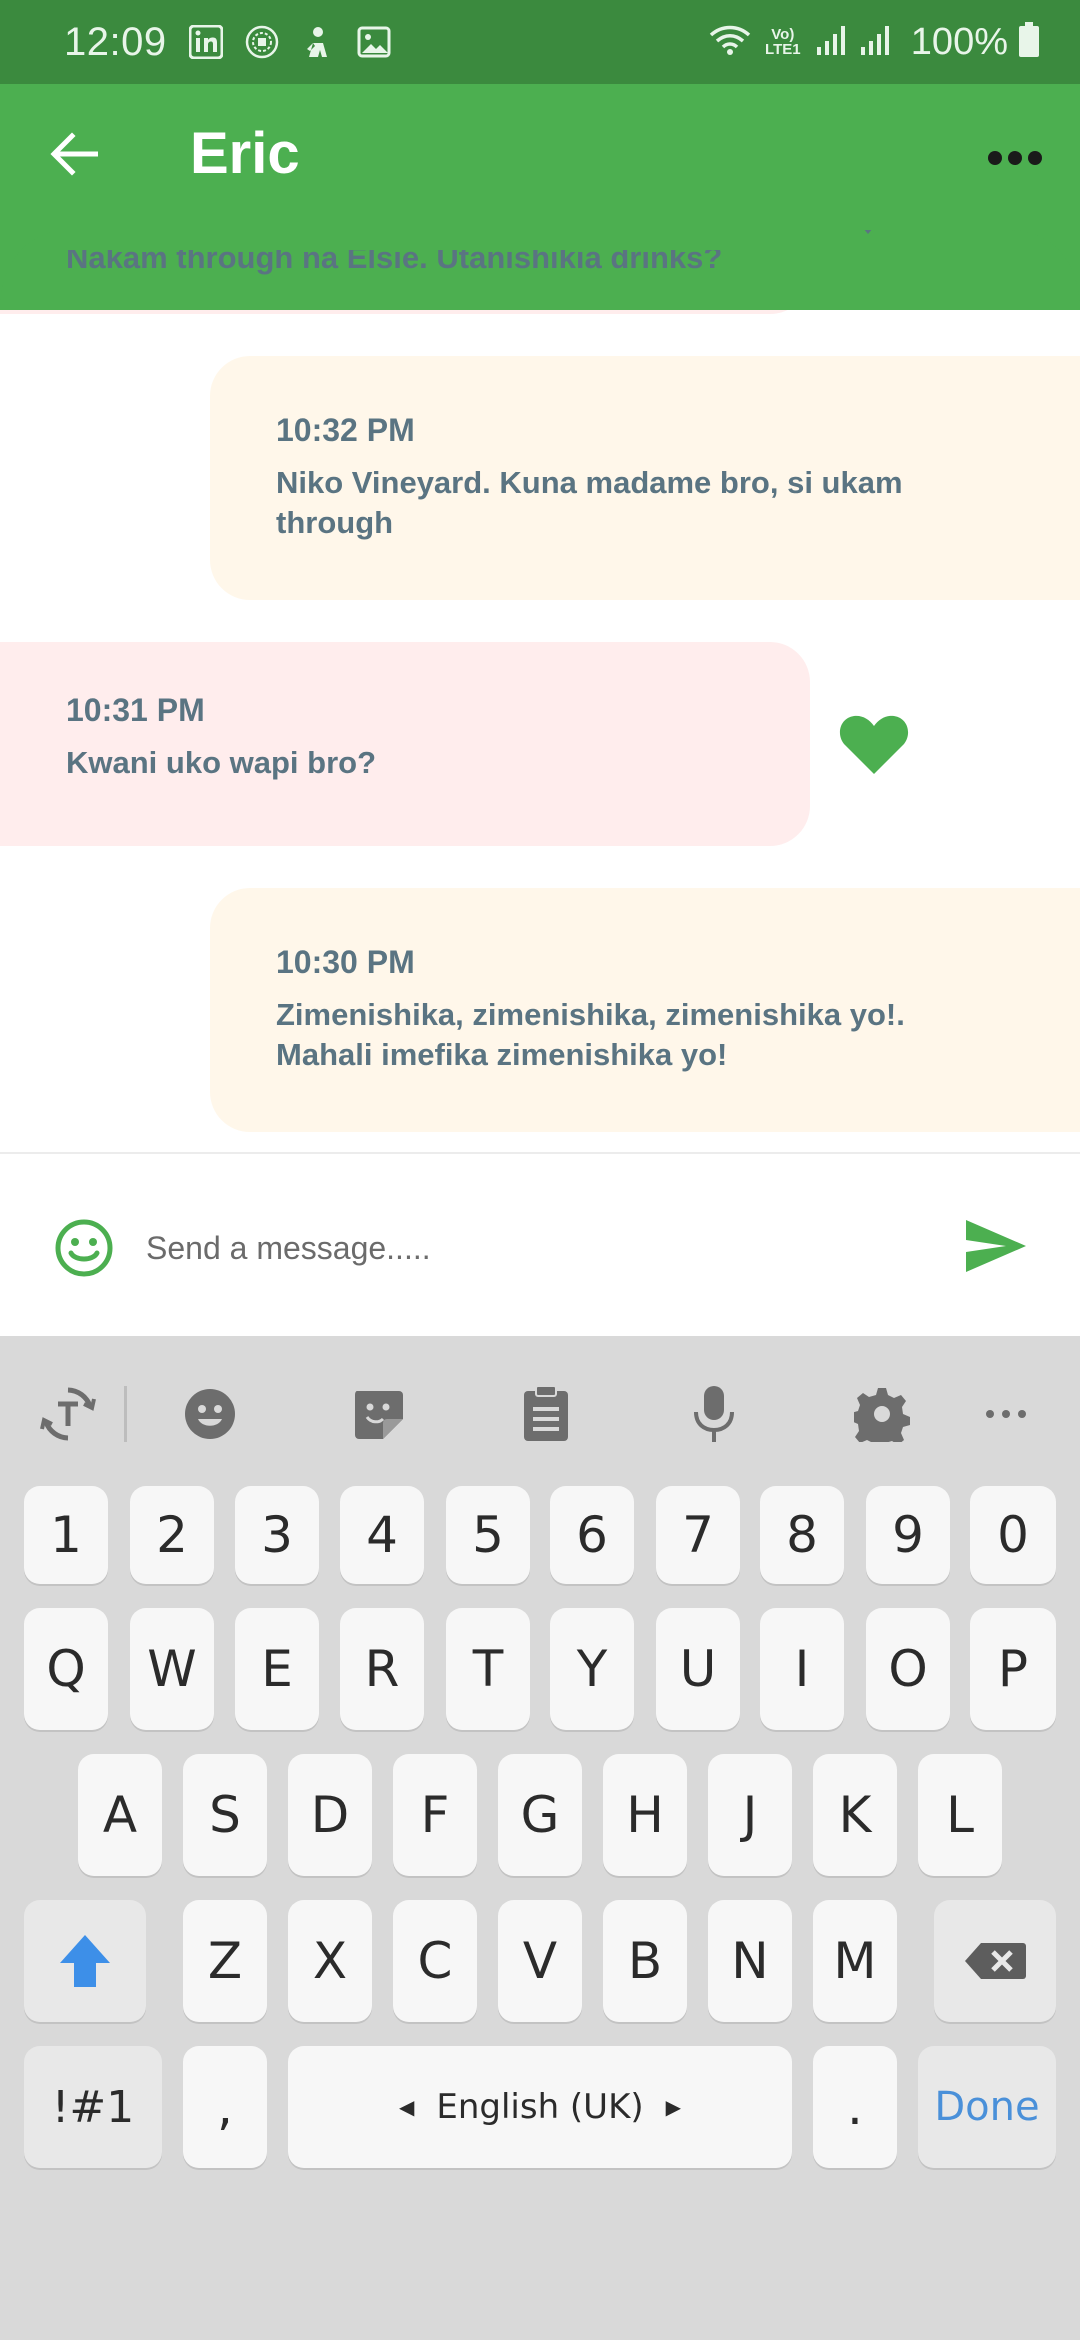 The height and width of the screenshot is (2340, 1080). Describe the element at coordinates (374, 42) in the screenshot. I see `image-icon` at that location.